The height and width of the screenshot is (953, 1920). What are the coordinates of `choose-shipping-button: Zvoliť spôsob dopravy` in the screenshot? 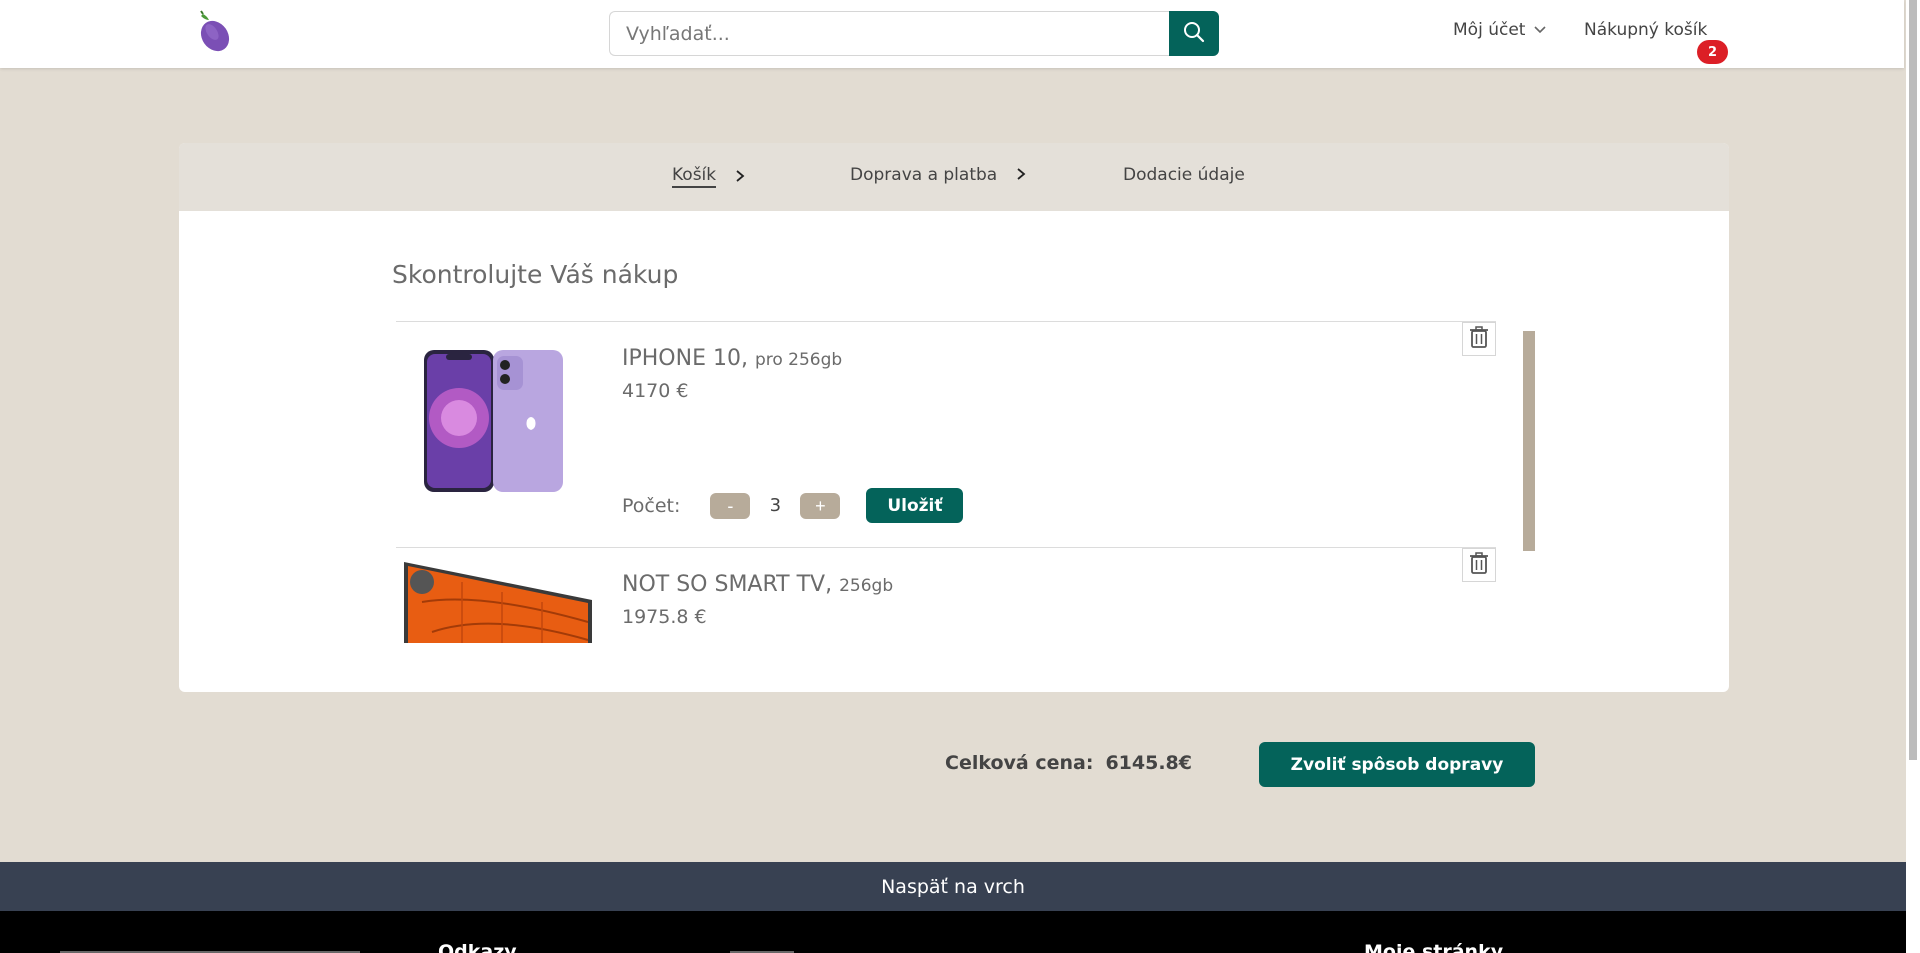 It's located at (1397, 764).